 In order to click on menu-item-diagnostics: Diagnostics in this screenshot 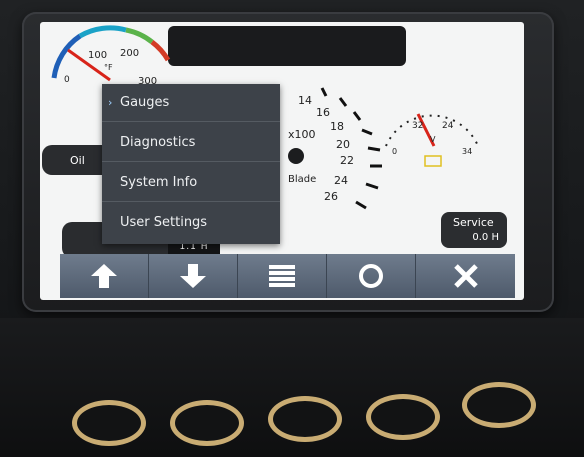, I will do `click(191, 143)`.